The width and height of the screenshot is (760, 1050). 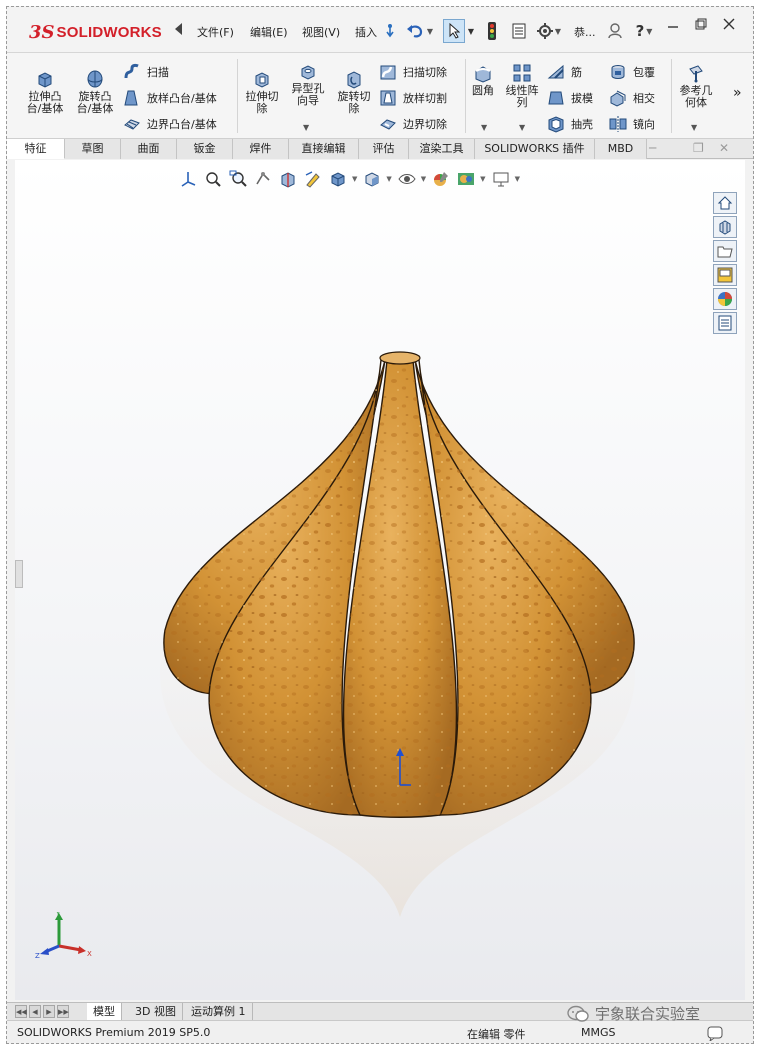 What do you see at coordinates (45, 92) in the screenshot?
I see `extrude-boss-button: 拉伸凸 台/基体` at bounding box center [45, 92].